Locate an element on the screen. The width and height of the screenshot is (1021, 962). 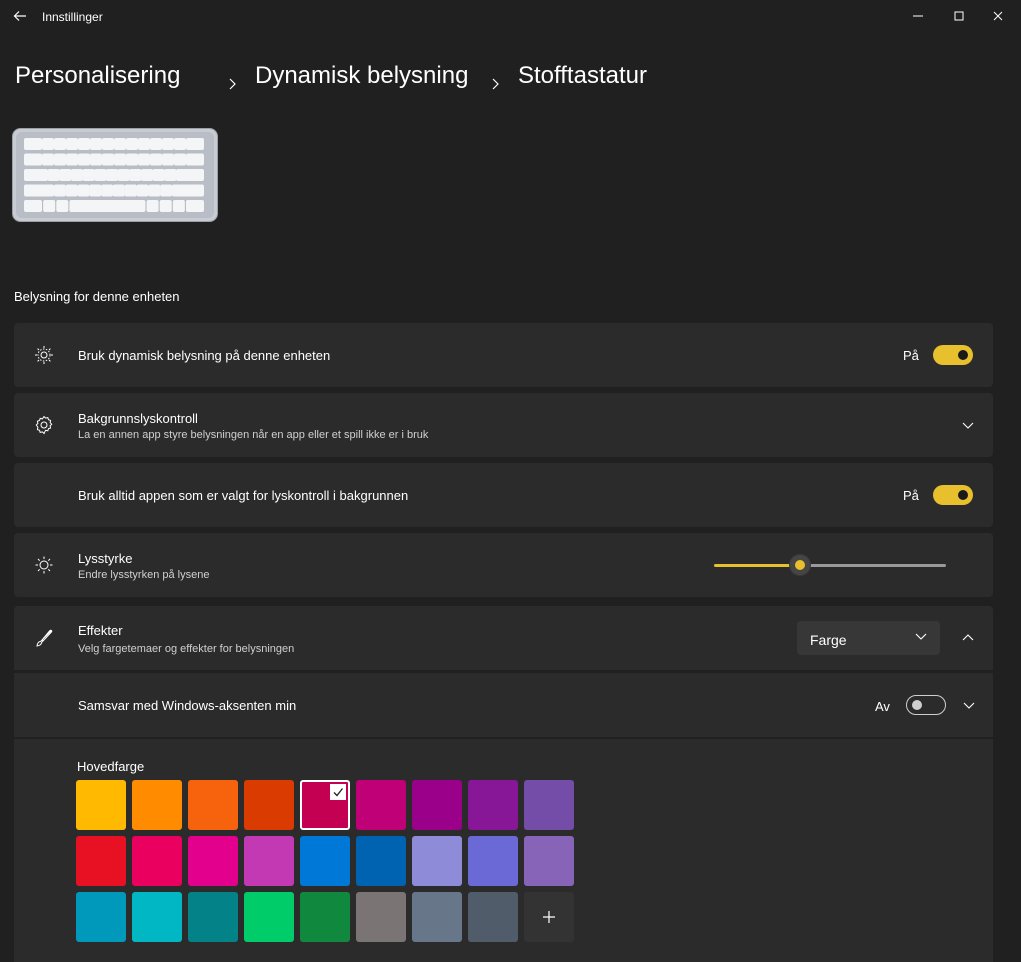
add-custom-color-button is located at coordinates (549, 917).